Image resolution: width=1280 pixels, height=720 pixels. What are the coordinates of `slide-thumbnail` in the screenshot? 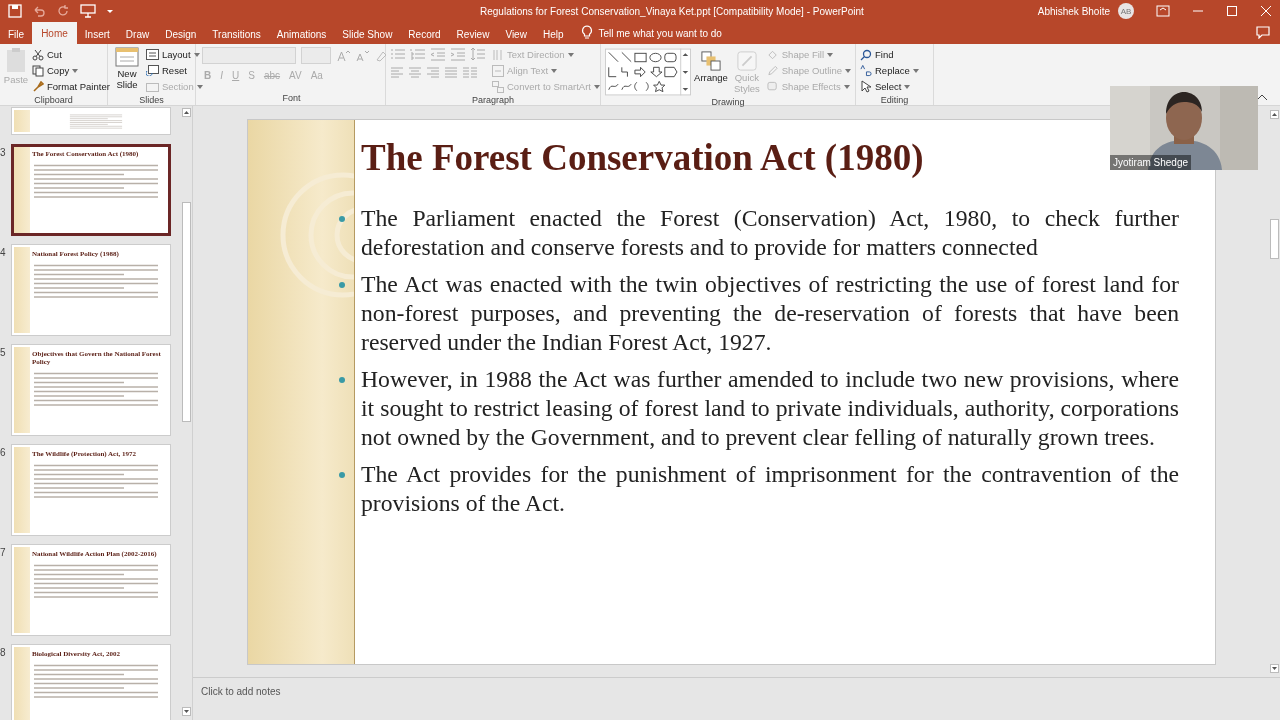 It's located at (91, 121).